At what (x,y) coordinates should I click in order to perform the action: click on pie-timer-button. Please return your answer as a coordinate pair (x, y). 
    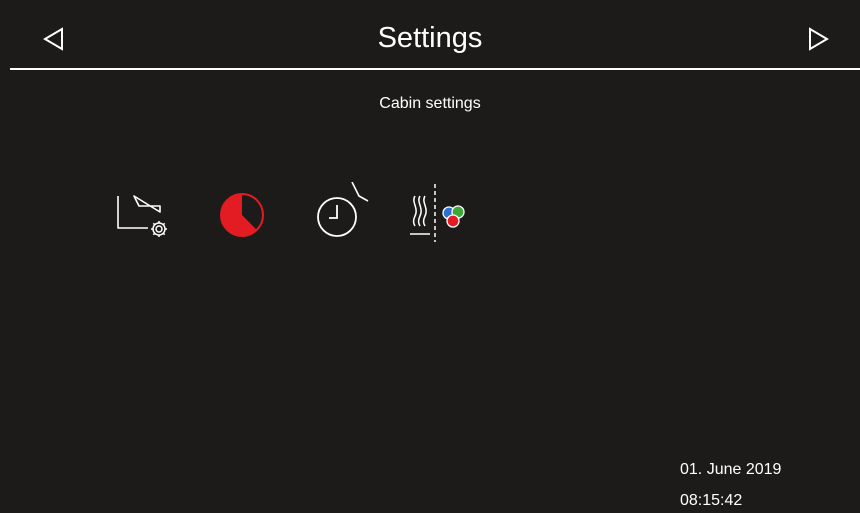
    Looking at the image, I should click on (242, 212).